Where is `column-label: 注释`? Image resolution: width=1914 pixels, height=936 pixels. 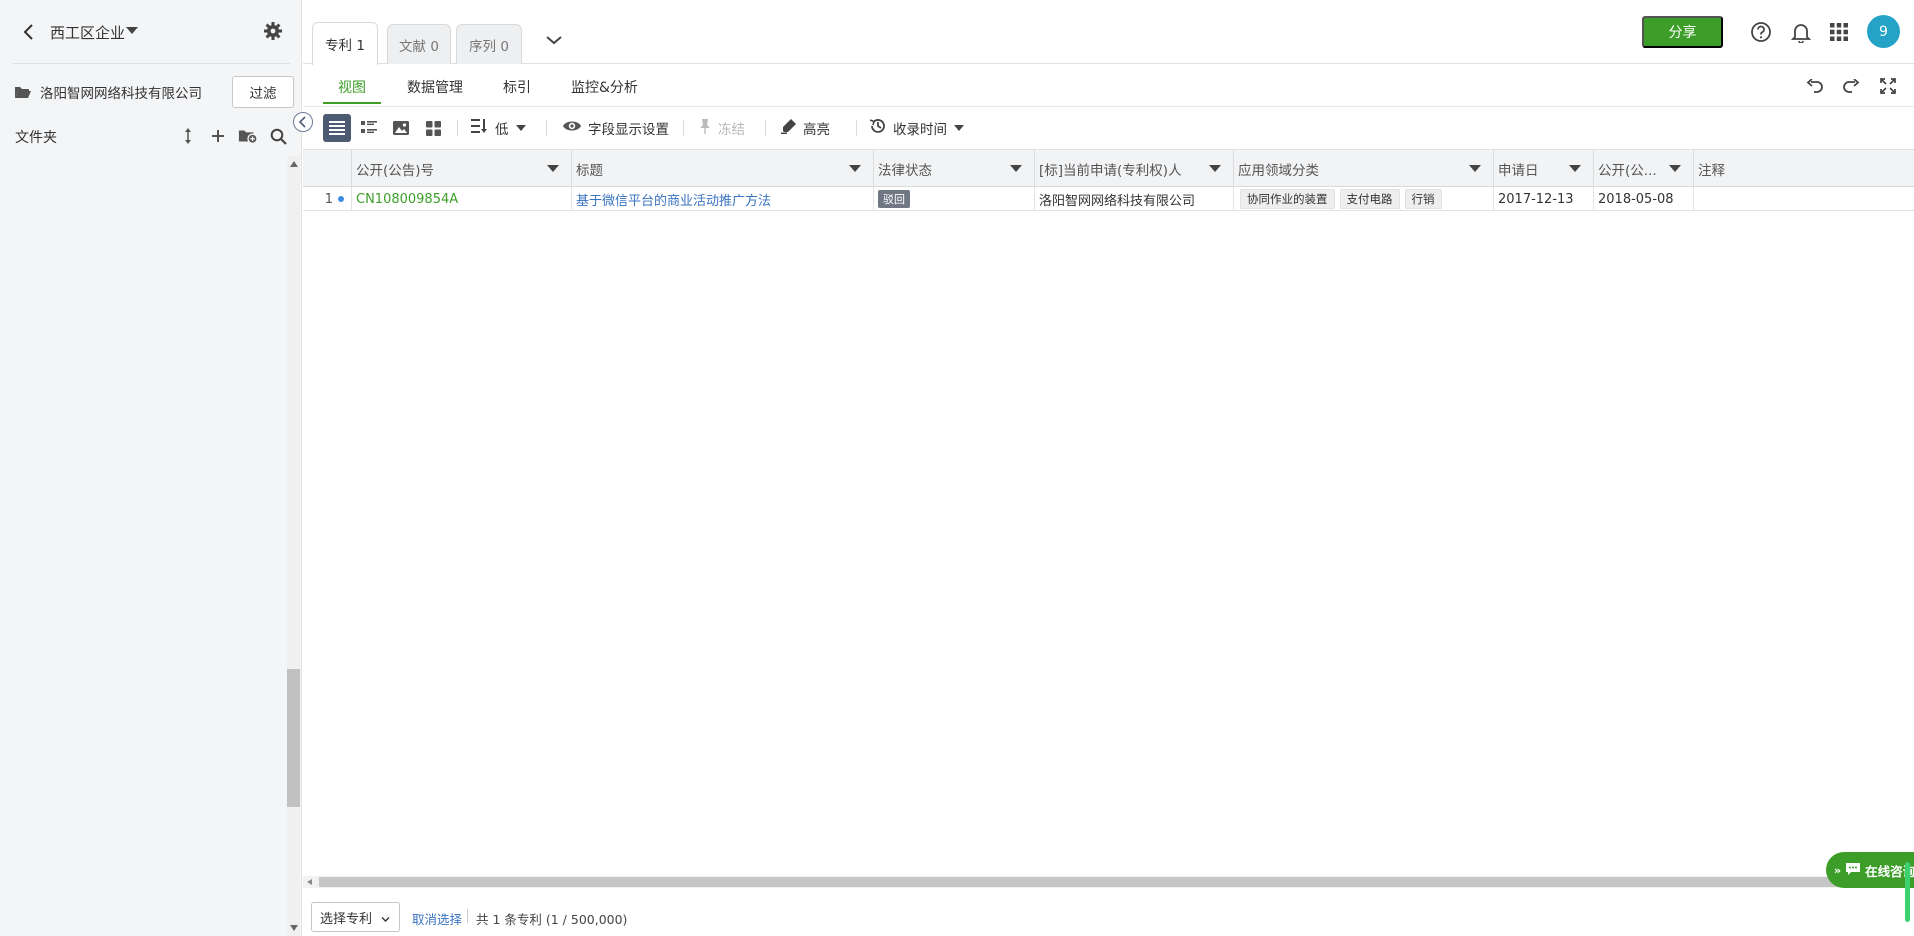 column-label: 注释 is located at coordinates (1711, 170).